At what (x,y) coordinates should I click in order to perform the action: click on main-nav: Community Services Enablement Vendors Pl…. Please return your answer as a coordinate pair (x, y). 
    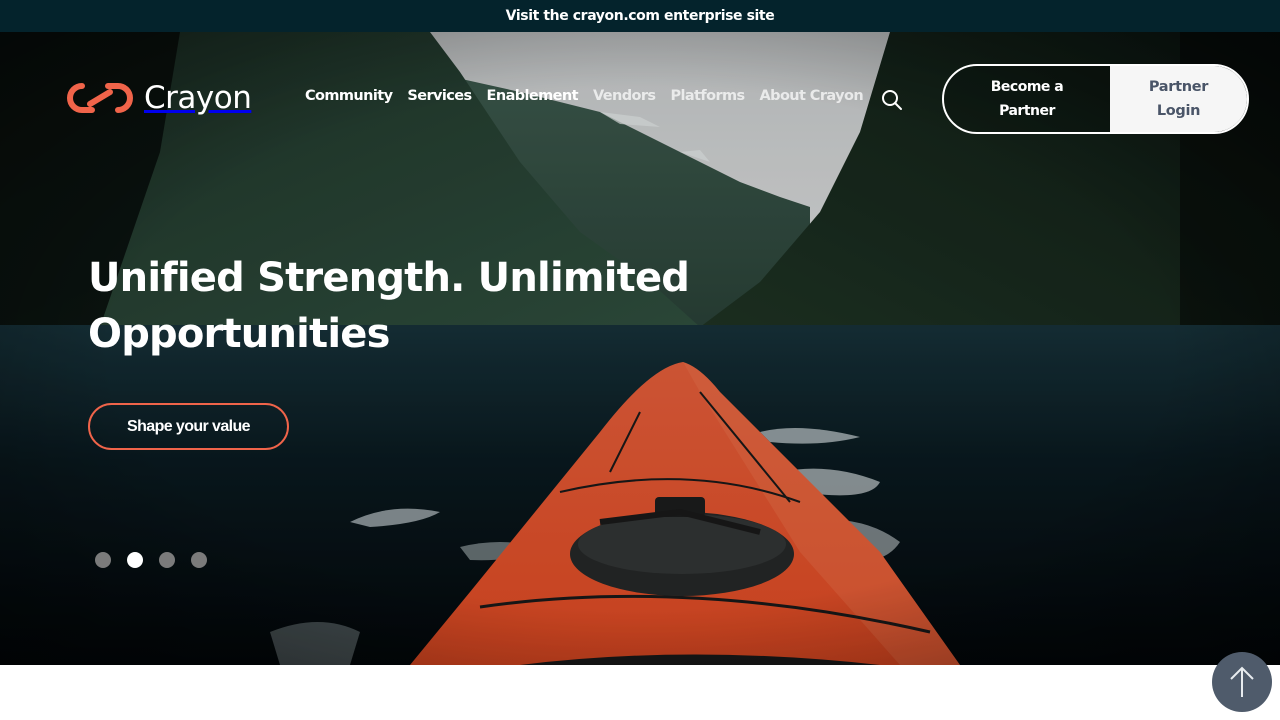
    Looking at the image, I should click on (584, 96).